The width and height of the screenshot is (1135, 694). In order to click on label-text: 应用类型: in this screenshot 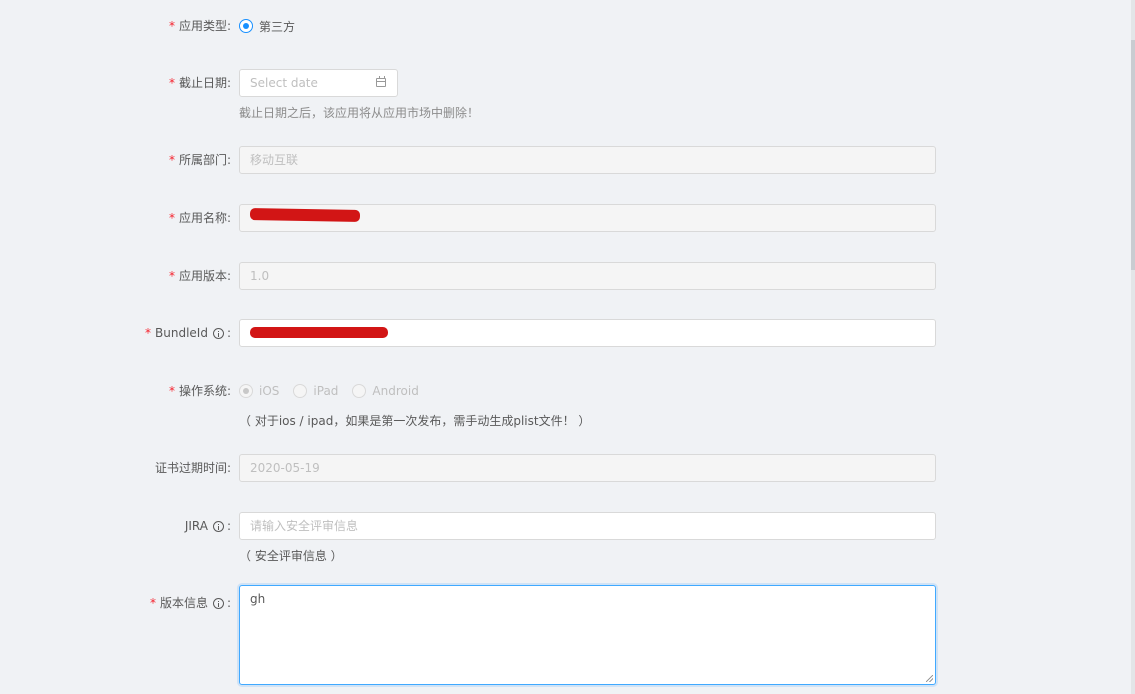, I will do `click(204, 26)`.